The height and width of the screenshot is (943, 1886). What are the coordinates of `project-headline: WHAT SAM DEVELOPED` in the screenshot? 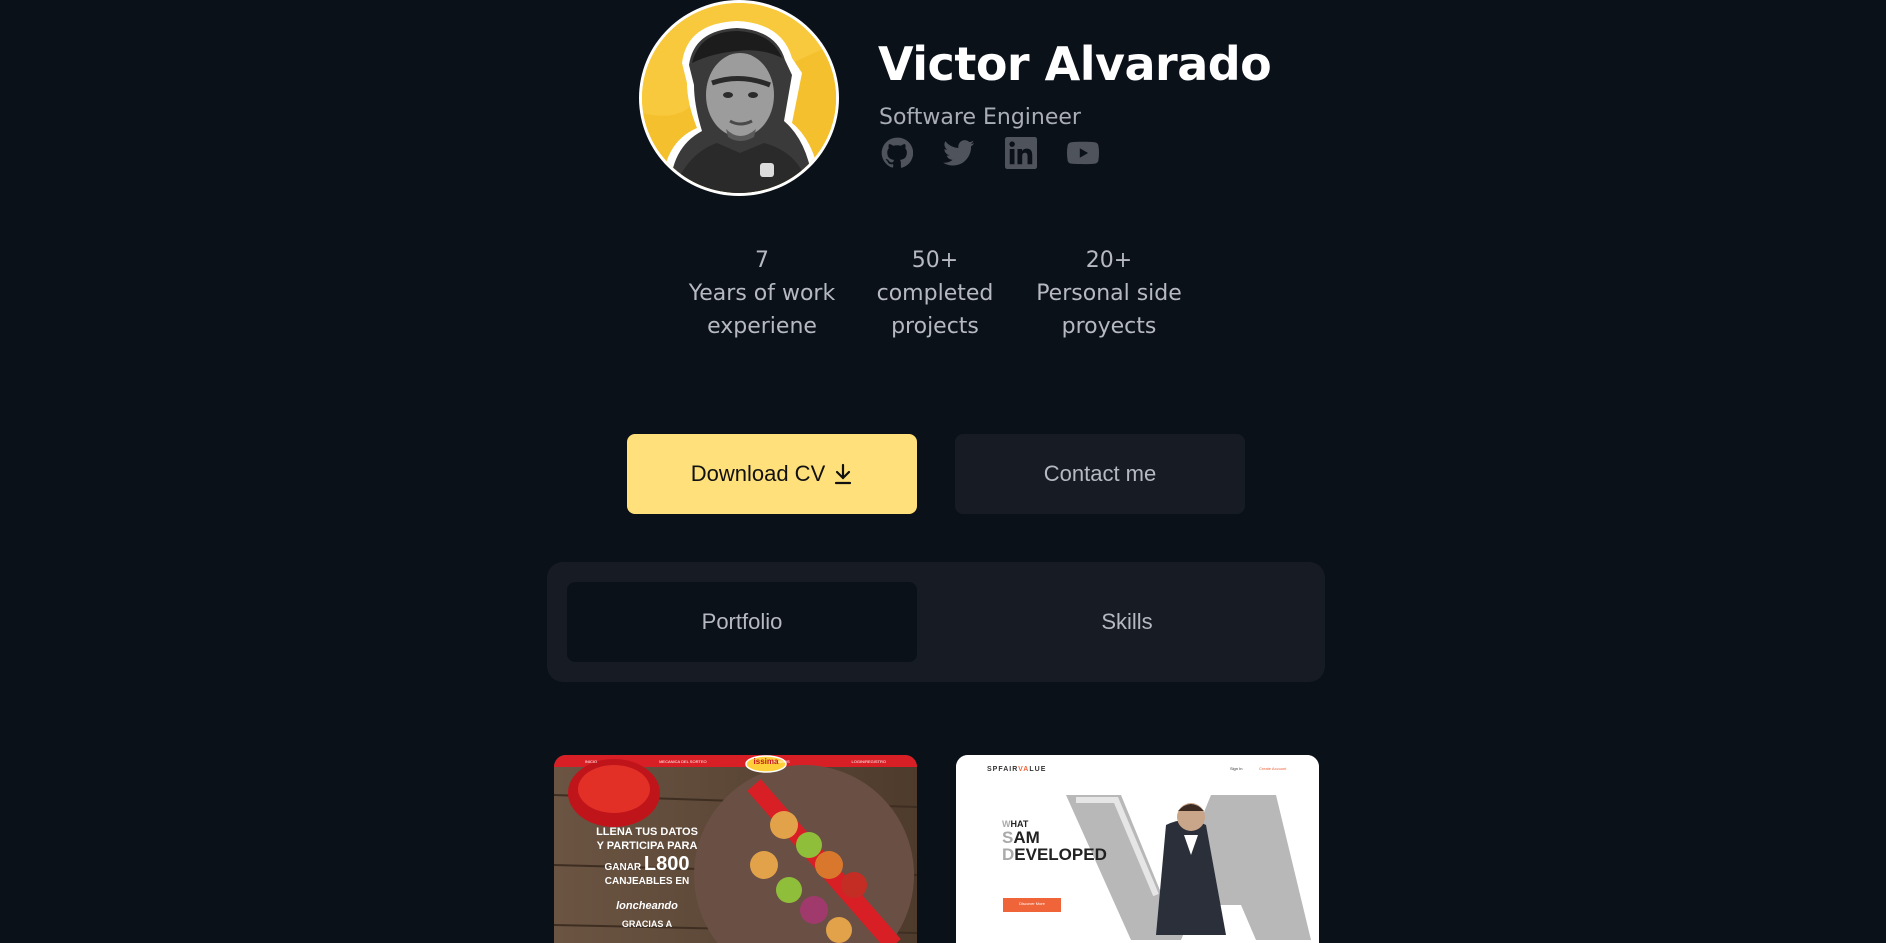 It's located at (1054, 841).